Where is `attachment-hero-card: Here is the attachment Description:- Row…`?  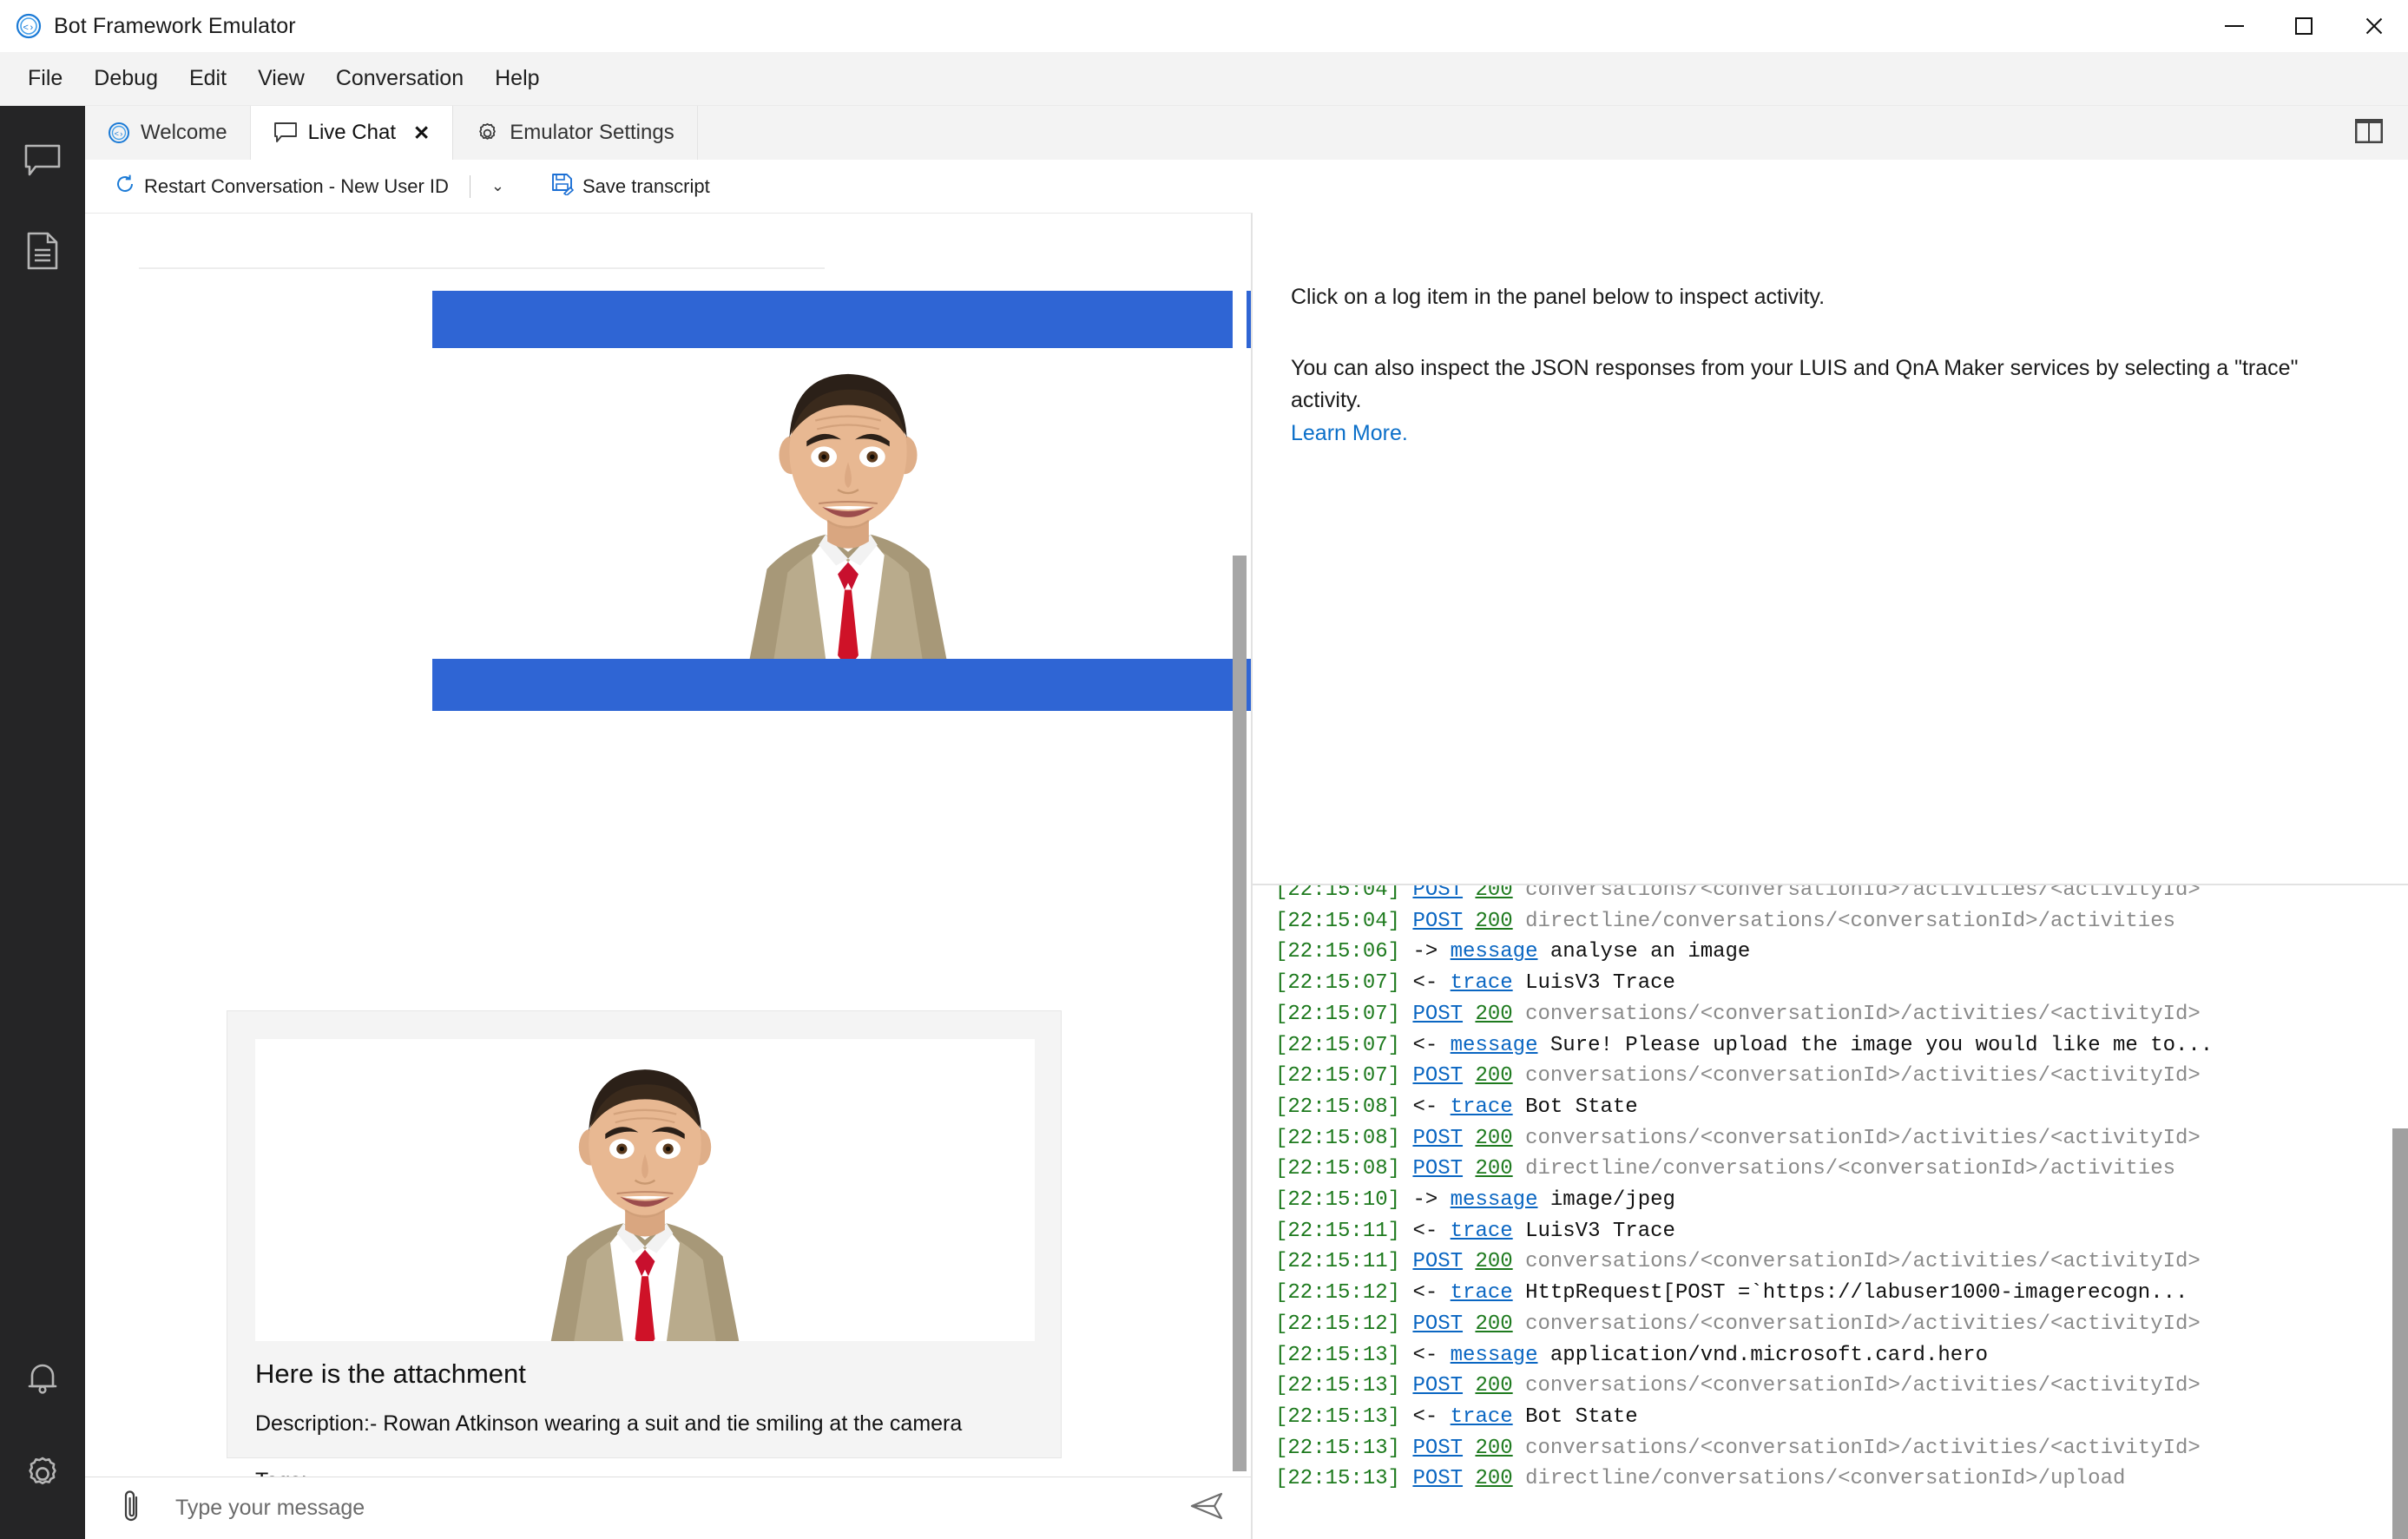
attachment-hero-card: Here is the attachment Description:- Row… is located at coordinates (644, 1244).